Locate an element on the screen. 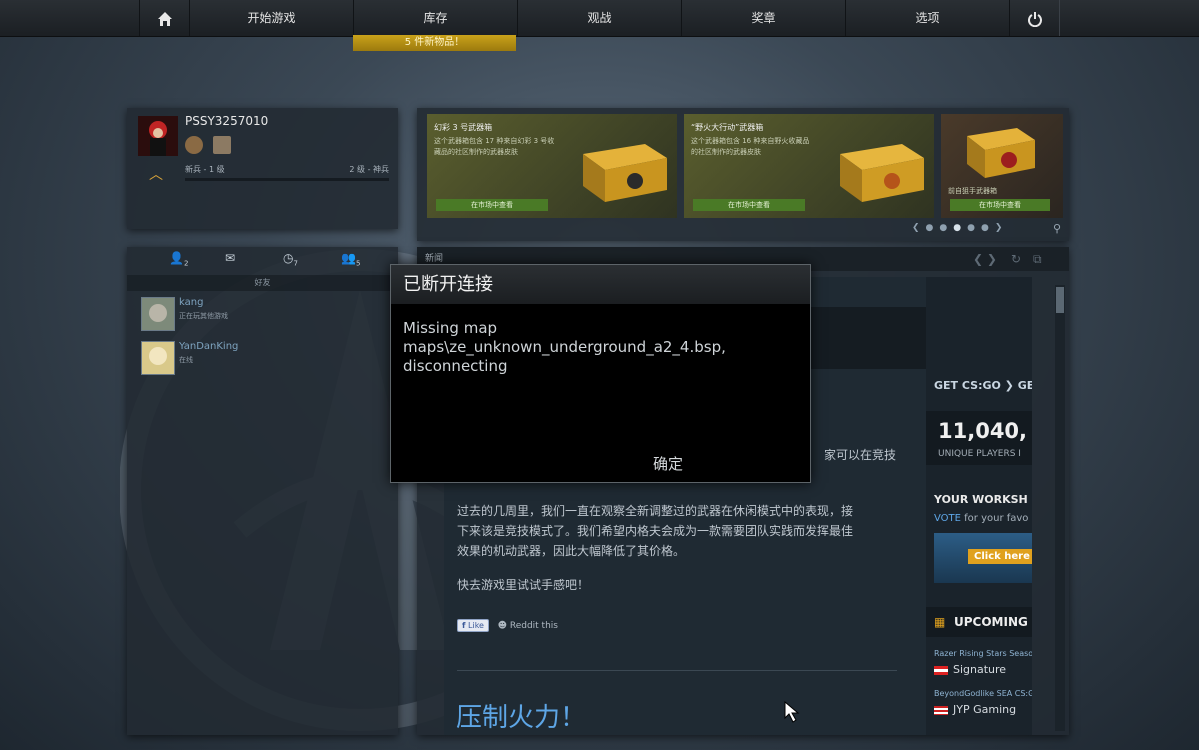  rank-progress-bar is located at coordinates (287, 179).